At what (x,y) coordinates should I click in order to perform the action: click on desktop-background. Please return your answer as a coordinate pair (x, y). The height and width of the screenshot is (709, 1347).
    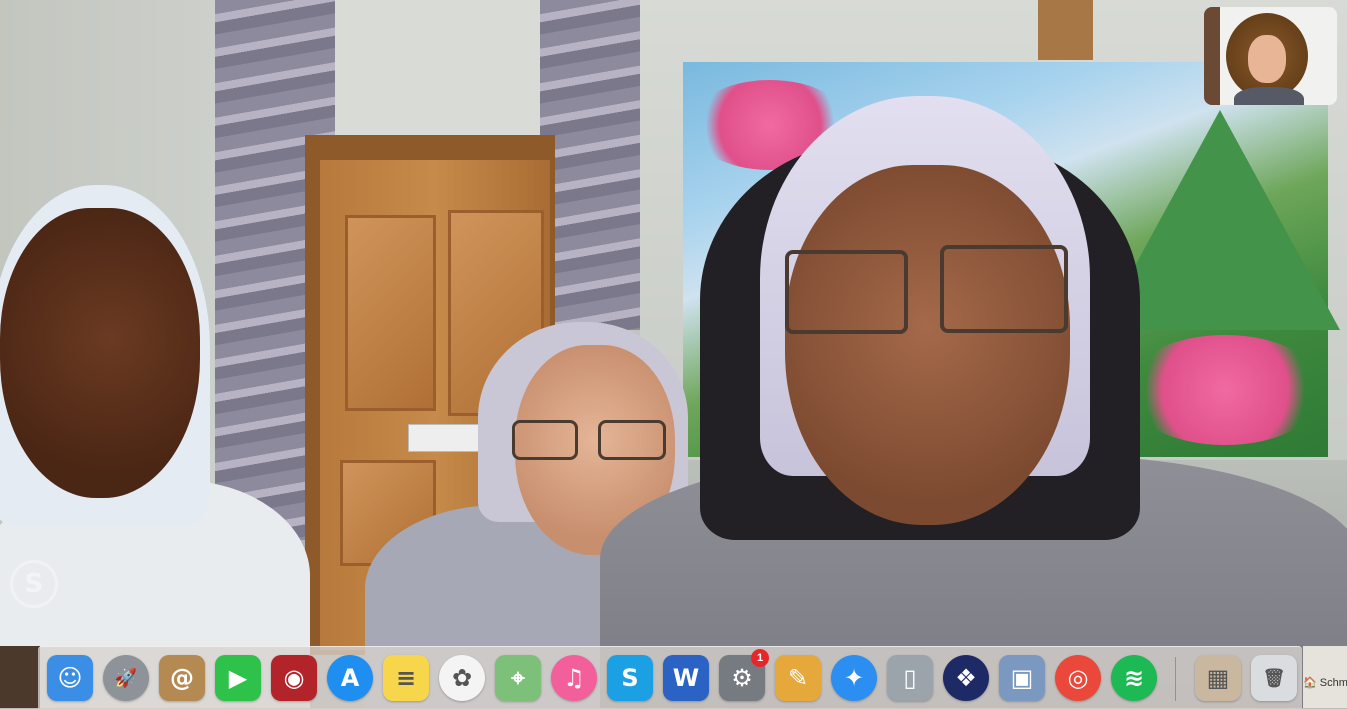
    Looking at the image, I should click on (20, 677).